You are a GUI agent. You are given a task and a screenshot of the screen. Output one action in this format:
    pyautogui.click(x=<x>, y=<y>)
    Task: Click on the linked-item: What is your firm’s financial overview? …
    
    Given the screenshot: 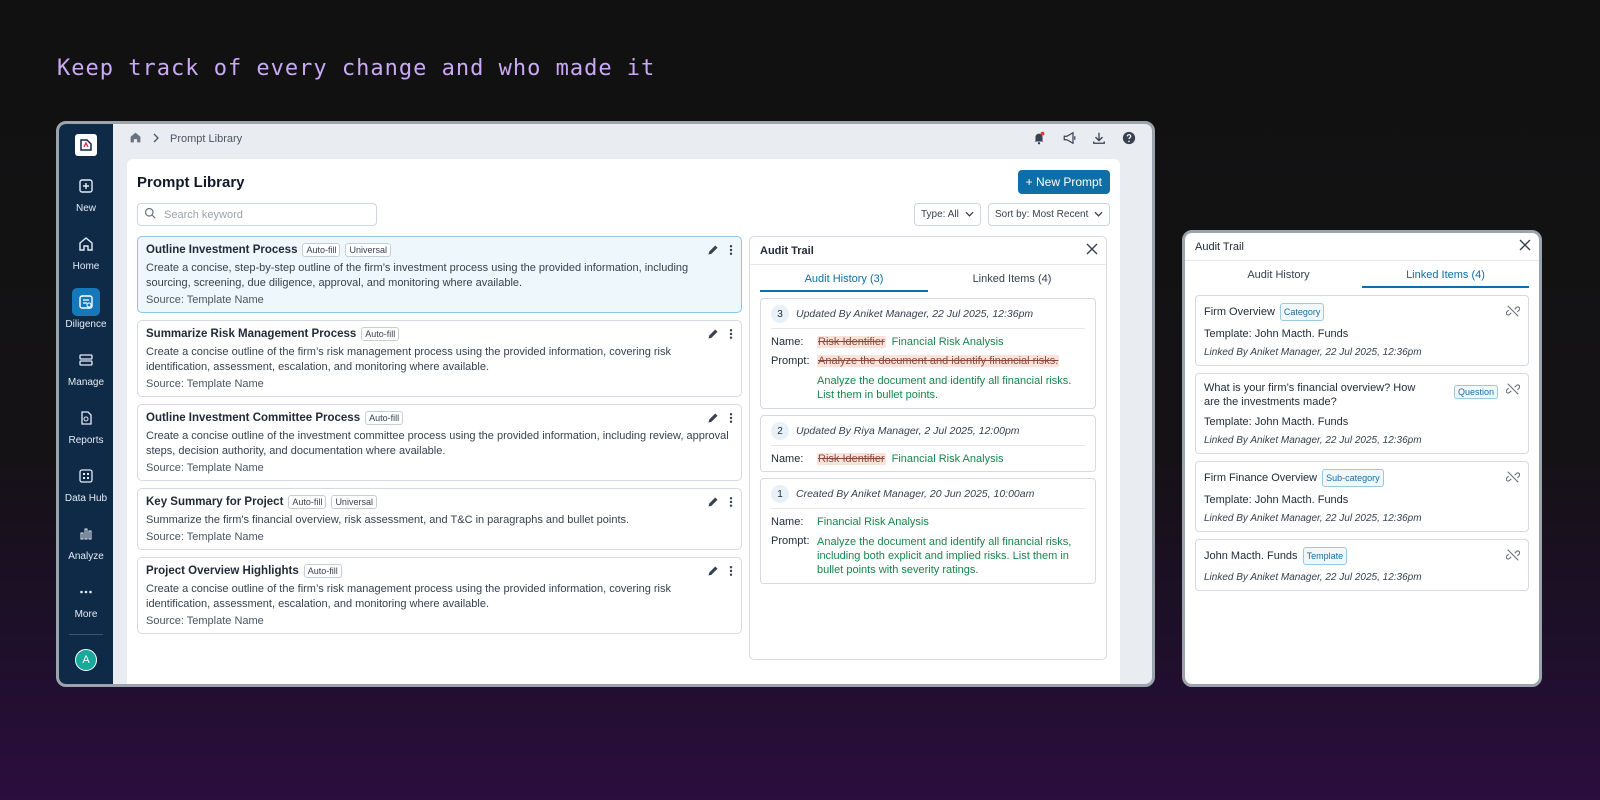 What is the action you would take?
    pyautogui.click(x=1362, y=413)
    